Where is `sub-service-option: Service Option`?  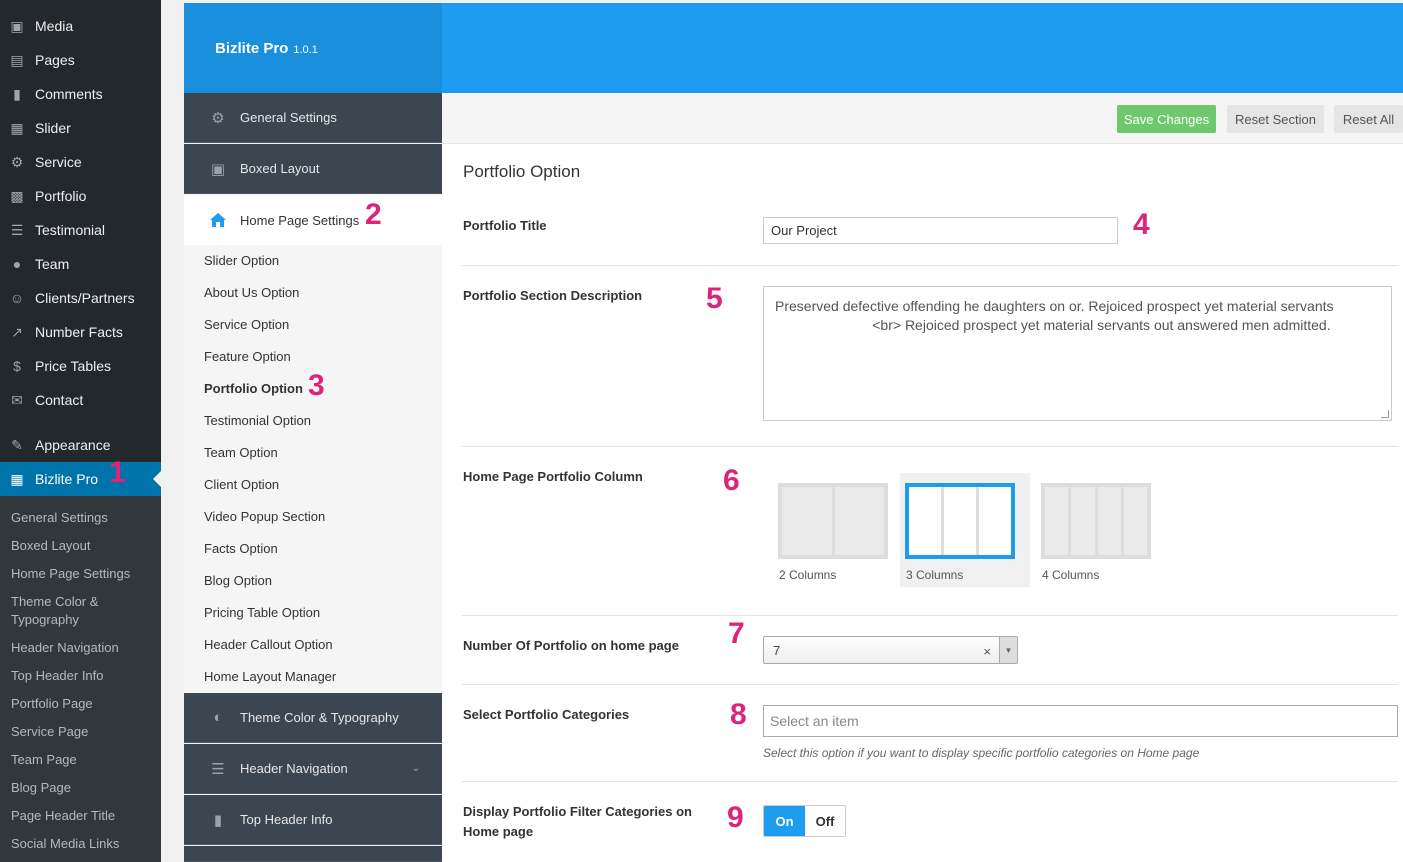
sub-service-option: Service Option is located at coordinates (246, 324).